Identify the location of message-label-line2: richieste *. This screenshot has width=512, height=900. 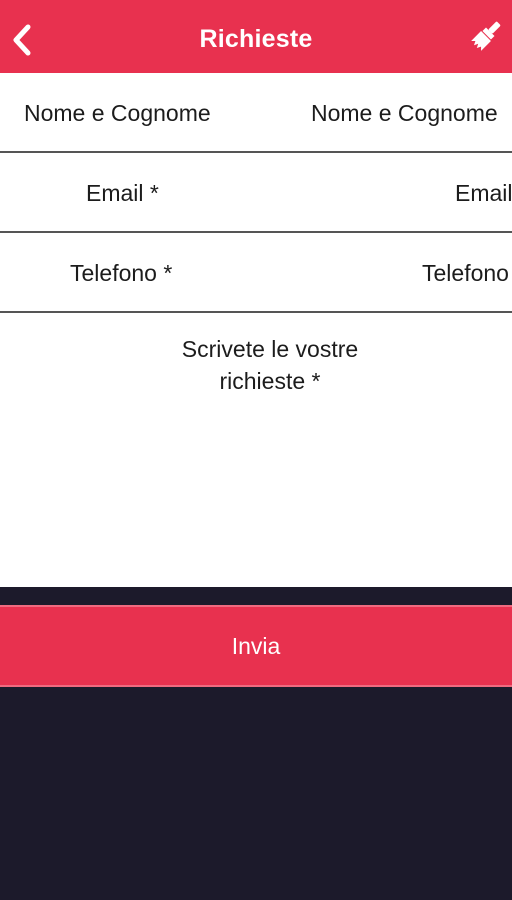
(270, 381).